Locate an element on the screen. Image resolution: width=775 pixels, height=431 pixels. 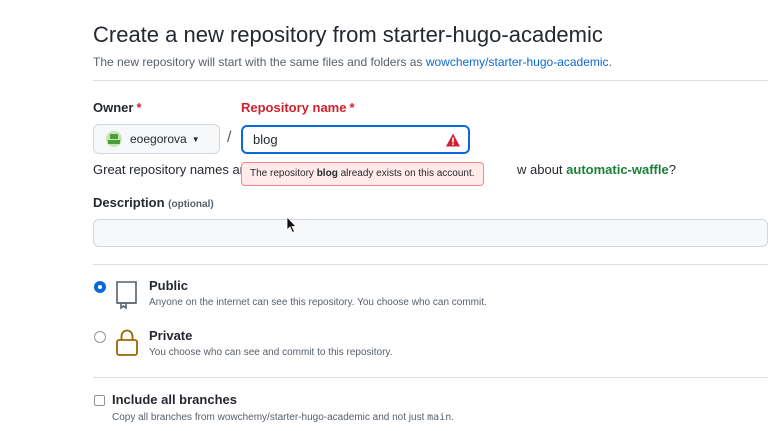
subtitle-end: . is located at coordinates (610, 62).